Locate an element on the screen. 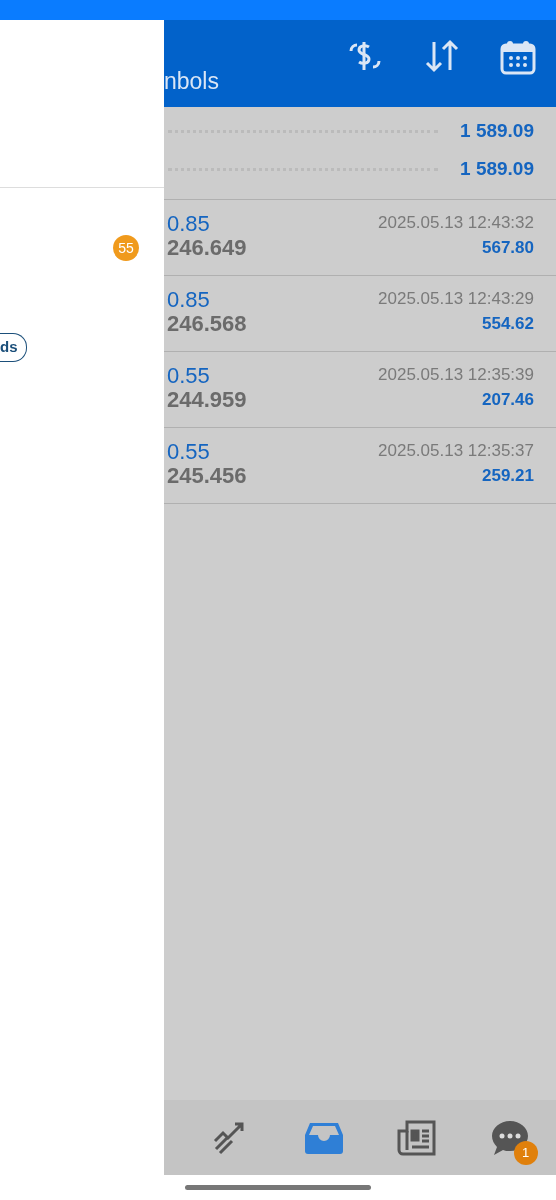 This screenshot has height=1200, width=556. trade-row: 0.85 246.568 2025.05.13 12:43:29 554.62 is located at coordinates (360, 314).